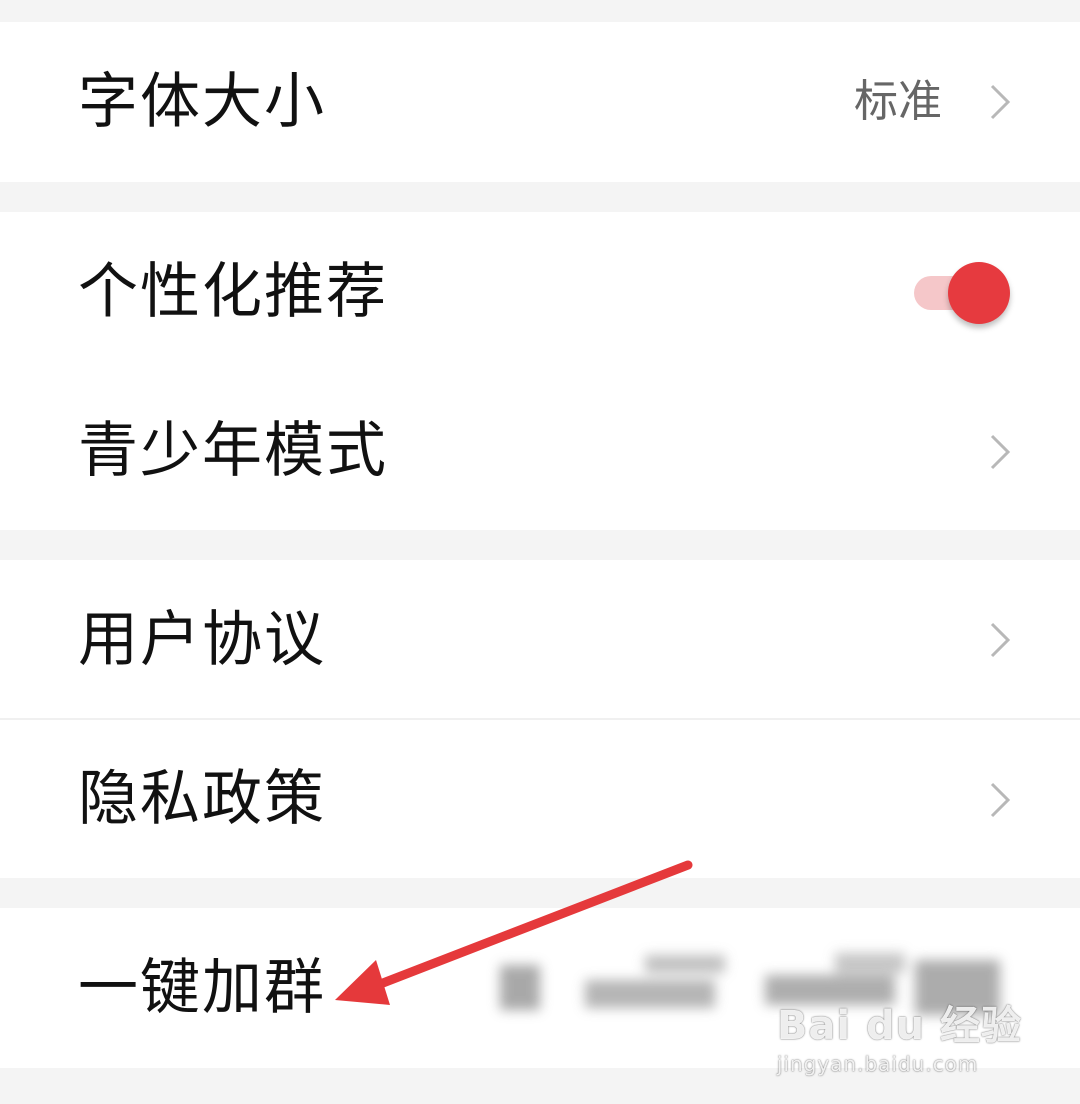 This screenshot has height=1104, width=1080. I want to click on settings-group-display: 字体大小 标准, so click(540, 102).